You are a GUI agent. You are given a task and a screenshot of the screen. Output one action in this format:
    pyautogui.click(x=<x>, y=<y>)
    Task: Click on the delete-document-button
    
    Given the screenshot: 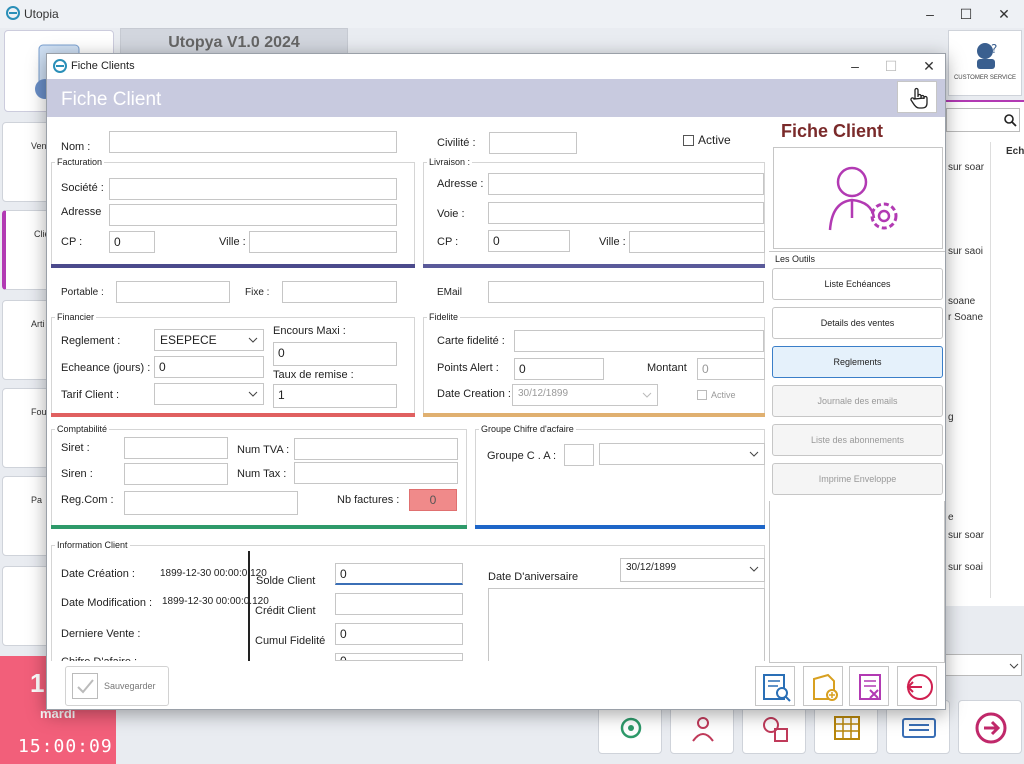 What is the action you would take?
    pyautogui.click(x=869, y=686)
    